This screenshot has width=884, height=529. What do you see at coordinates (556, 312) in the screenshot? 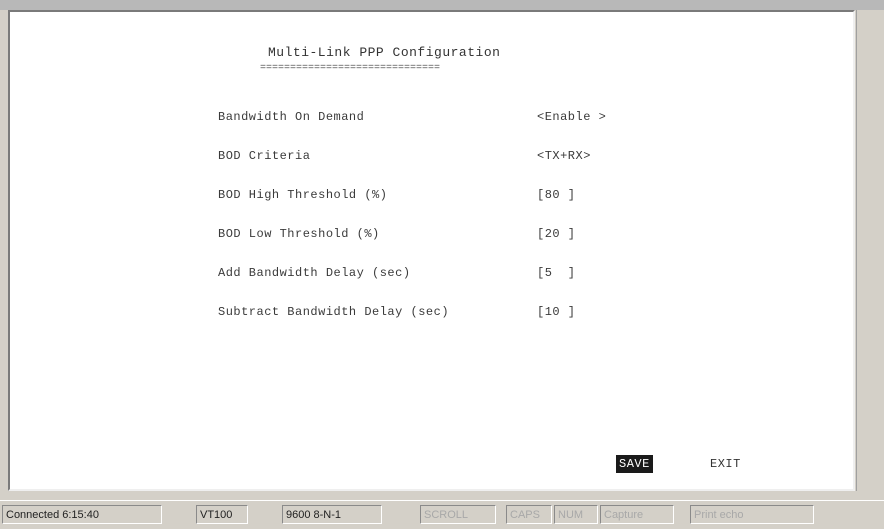
I see `subtract-bandwidth-delay-field: [10 ]` at bounding box center [556, 312].